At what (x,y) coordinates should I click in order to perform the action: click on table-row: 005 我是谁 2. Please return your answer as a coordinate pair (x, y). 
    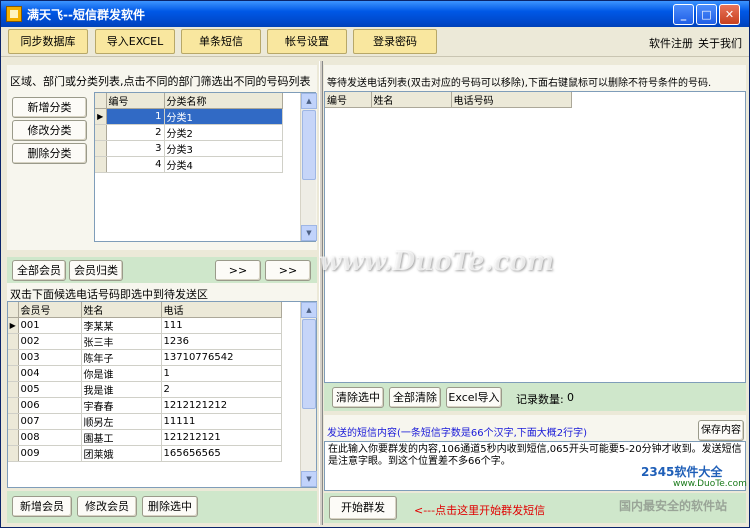
    Looking at the image, I should click on (145, 389).